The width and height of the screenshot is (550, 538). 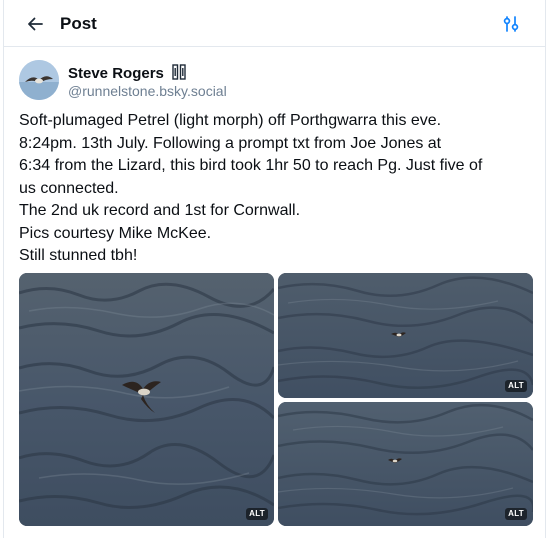 I want to click on post-text-line: us connected., so click(x=69, y=188).